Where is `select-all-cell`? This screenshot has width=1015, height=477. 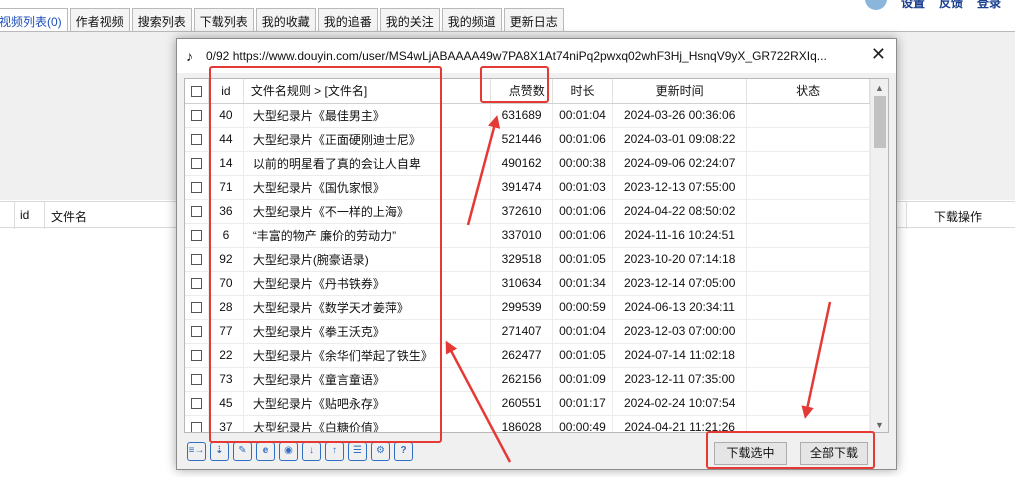 select-all-cell is located at coordinates (197, 91).